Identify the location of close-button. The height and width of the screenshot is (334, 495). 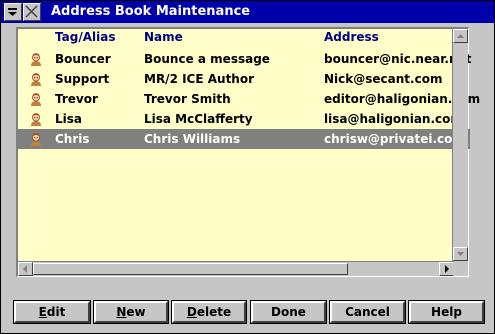
(32, 12).